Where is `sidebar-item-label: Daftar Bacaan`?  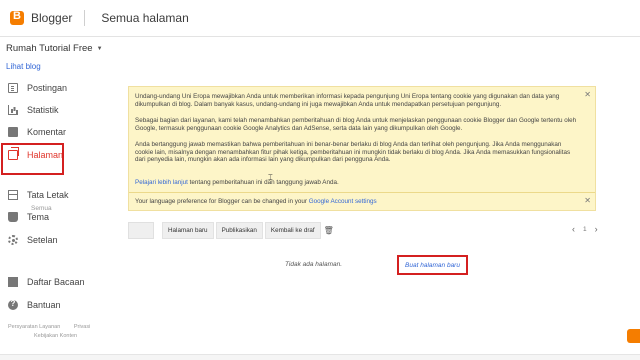
sidebar-item-label: Daftar Bacaan is located at coordinates (56, 282).